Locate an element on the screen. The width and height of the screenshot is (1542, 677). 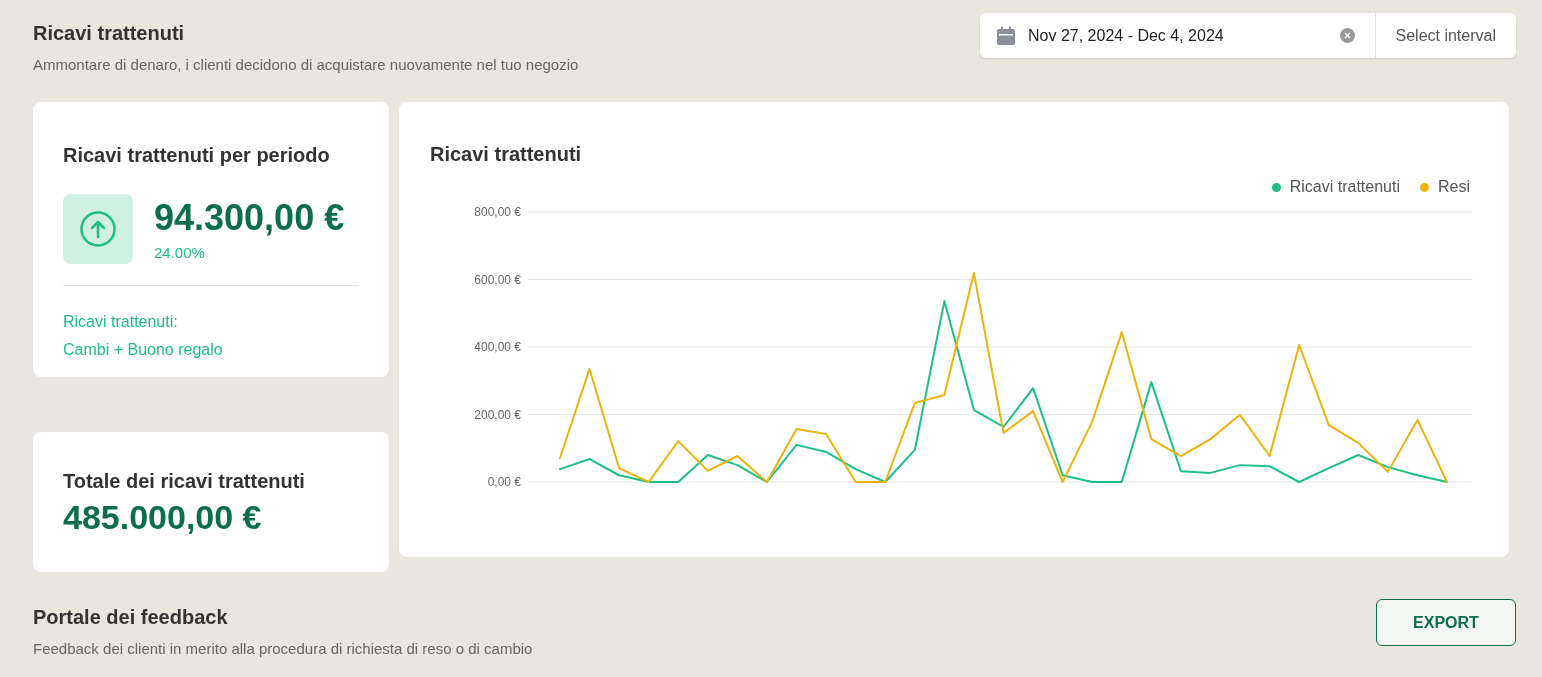
y-axis-label: 0,00 € is located at coordinates (504, 482).